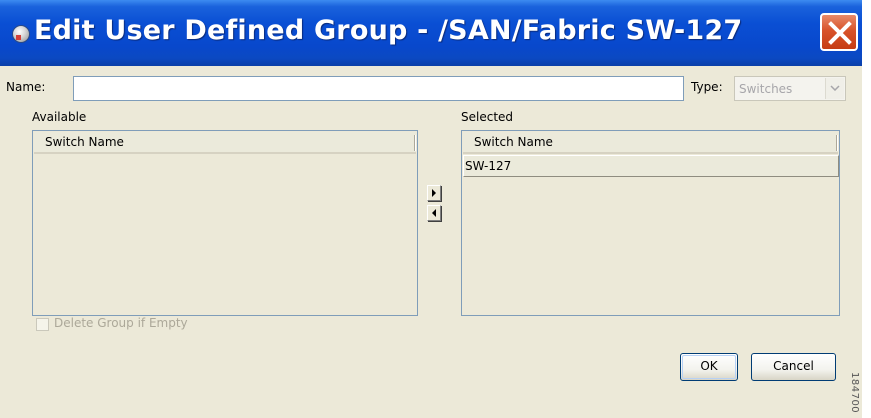 The width and height of the screenshot is (871, 418). I want to click on type-select-value: Switches, so click(766, 89).